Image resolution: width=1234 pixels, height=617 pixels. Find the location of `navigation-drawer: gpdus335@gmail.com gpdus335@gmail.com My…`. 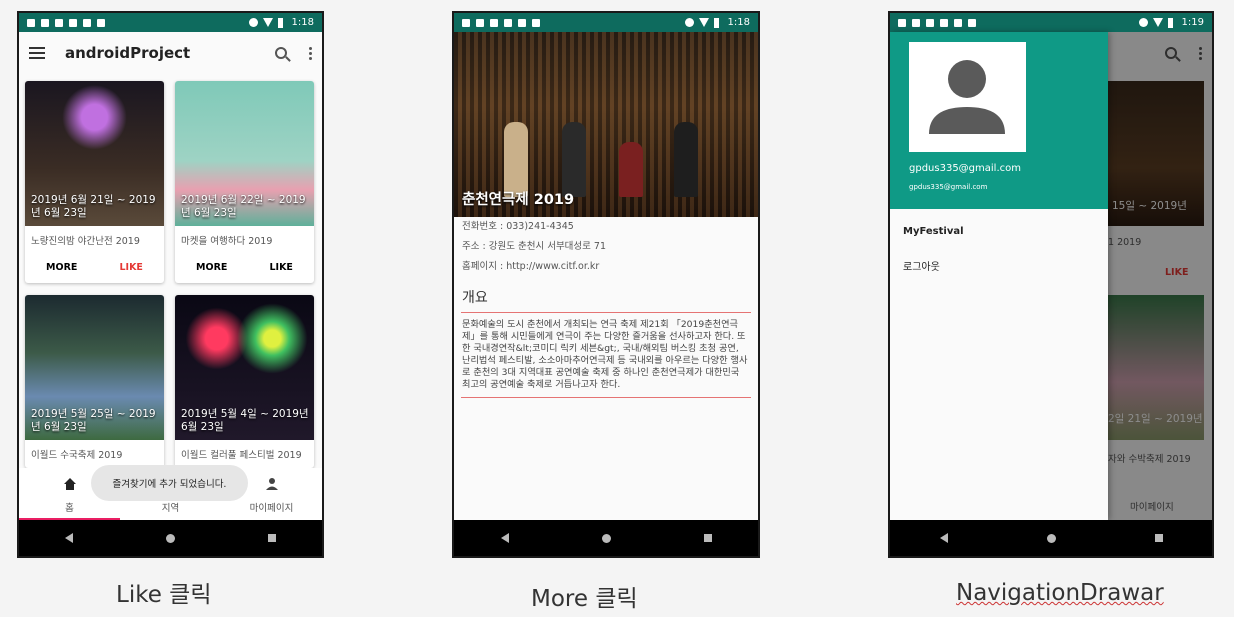

navigation-drawer: gpdus335@gmail.com gpdus335@gmail.com My… is located at coordinates (999, 276).